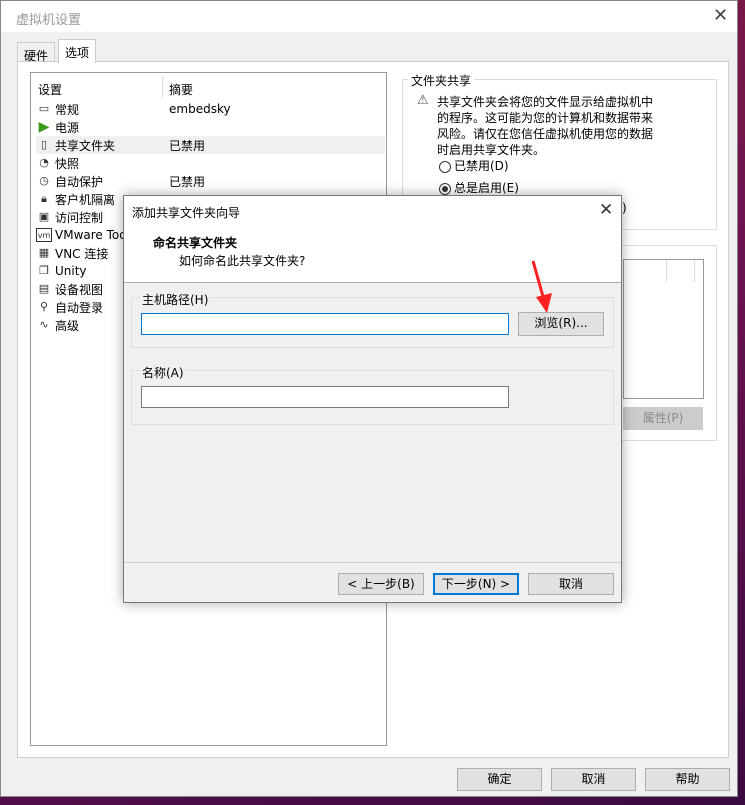 The image size is (745, 805). Describe the element at coordinates (210, 145) in the screenshot. I see `list-item: ▯ 共享文件夹 已禁用` at that location.